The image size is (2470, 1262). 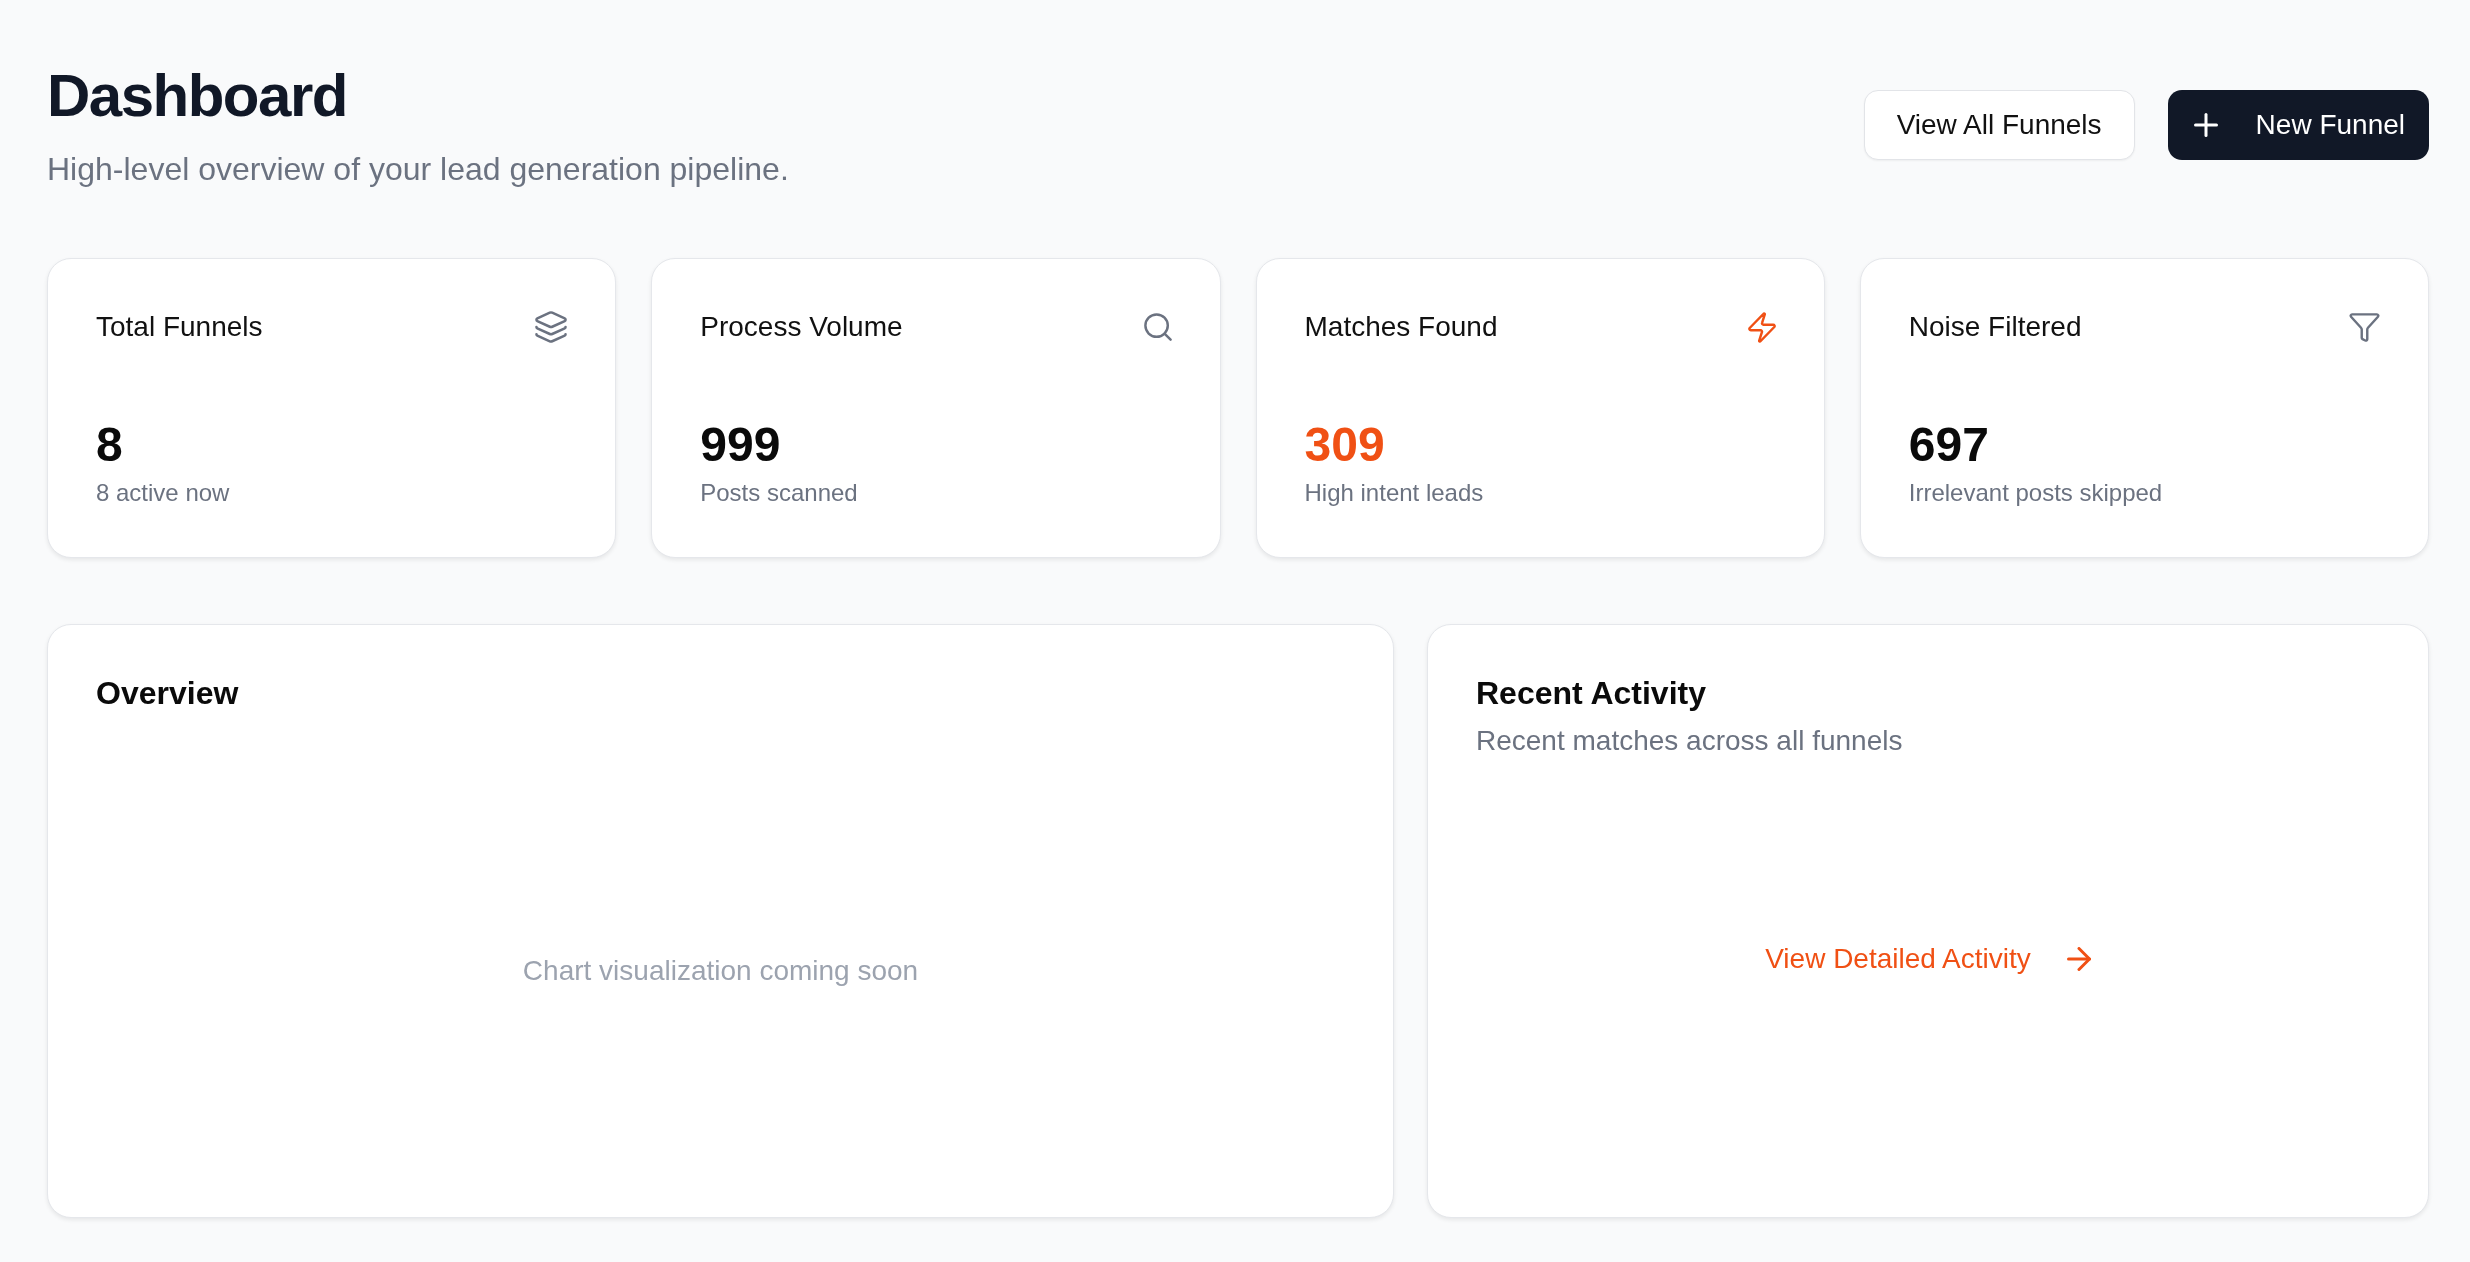 I want to click on secondary-button: View All Funnels, so click(x=1999, y=124).